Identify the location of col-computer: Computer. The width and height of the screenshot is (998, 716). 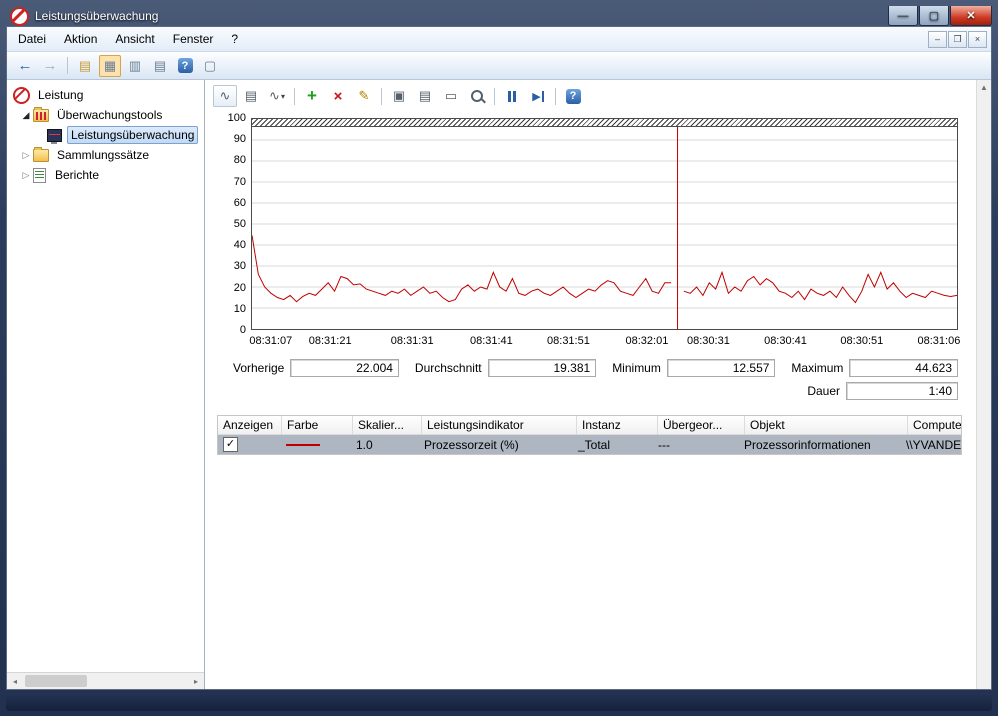
(934, 425).